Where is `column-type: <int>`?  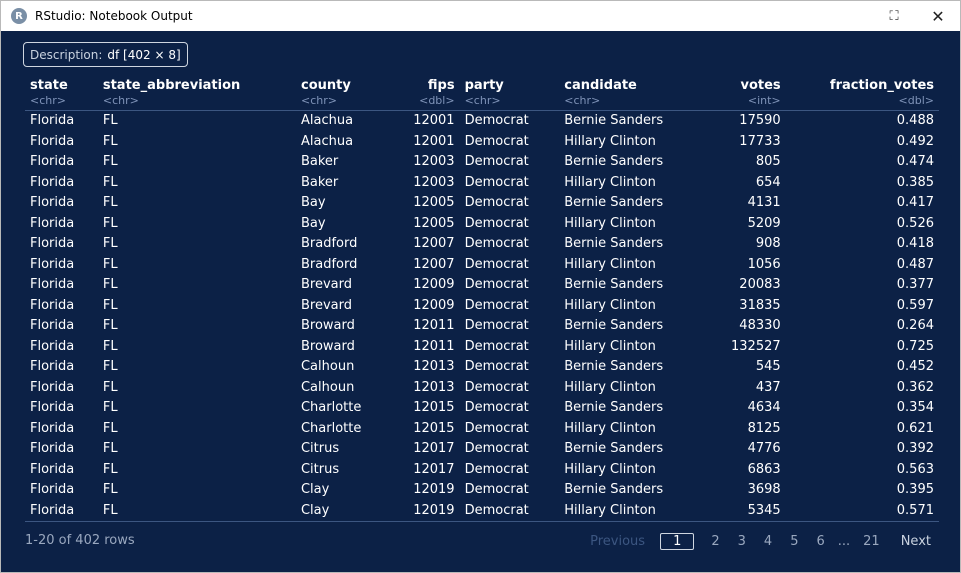 column-type: <int> is located at coordinates (764, 100).